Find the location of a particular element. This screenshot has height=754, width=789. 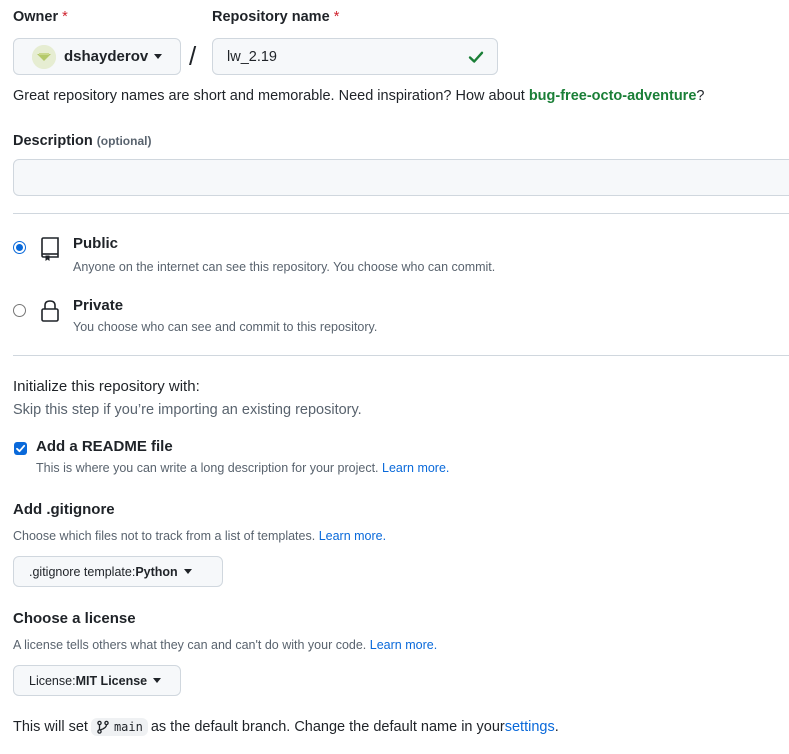

avatar is located at coordinates (44, 56).